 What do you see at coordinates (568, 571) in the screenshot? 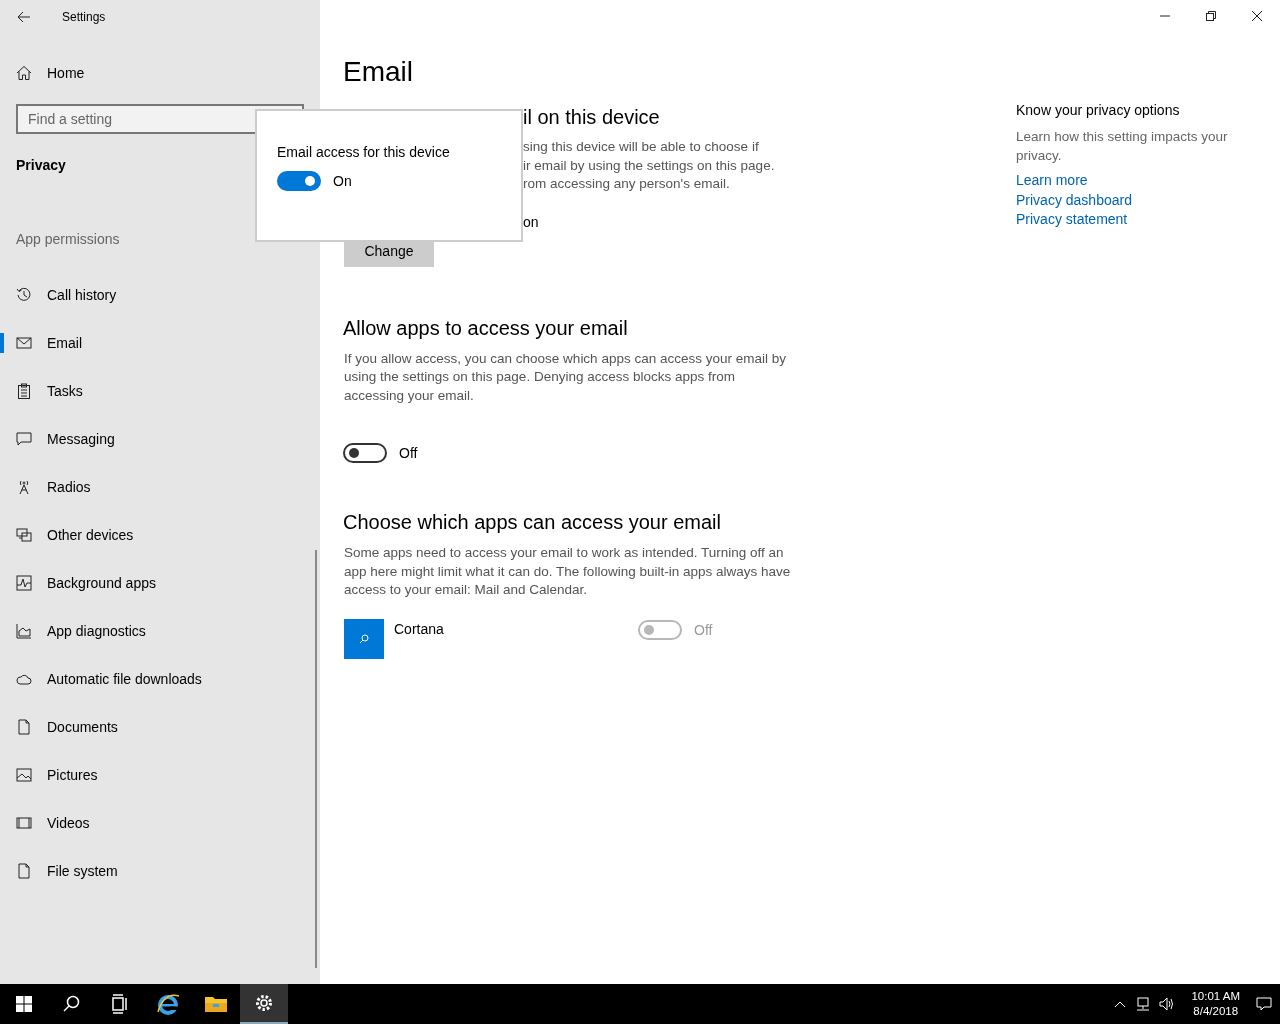
I see `section-description: Some apps need to access your email to work as intended. Turning off an app here might limit what it can do. The following built-in apps always have access to your email: Mail and Calendar.` at bounding box center [568, 571].